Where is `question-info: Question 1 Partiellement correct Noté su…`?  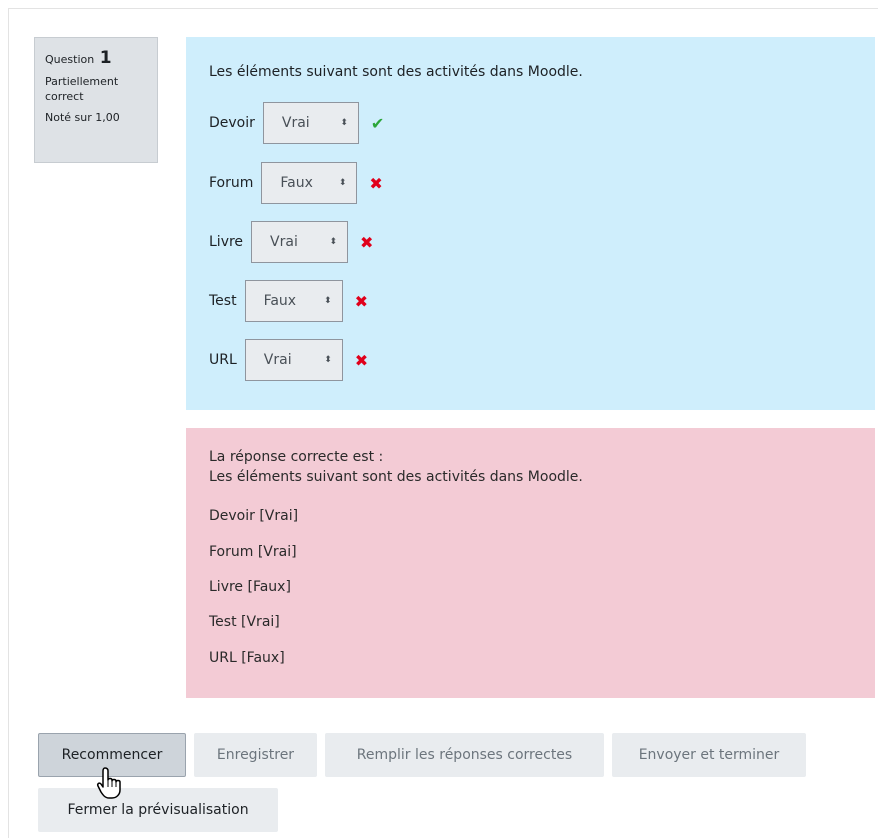 question-info: Question 1 Partiellement correct Noté su… is located at coordinates (96, 100).